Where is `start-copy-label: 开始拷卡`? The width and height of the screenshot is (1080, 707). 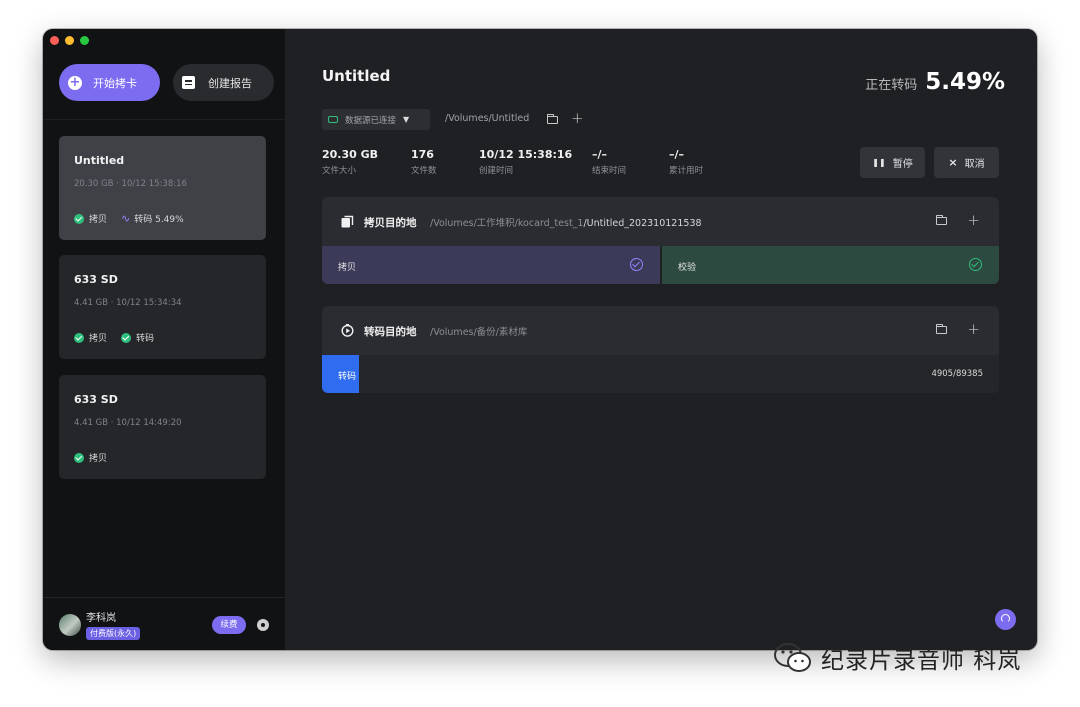
start-copy-label: 开始拷卡 is located at coordinates (115, 83).